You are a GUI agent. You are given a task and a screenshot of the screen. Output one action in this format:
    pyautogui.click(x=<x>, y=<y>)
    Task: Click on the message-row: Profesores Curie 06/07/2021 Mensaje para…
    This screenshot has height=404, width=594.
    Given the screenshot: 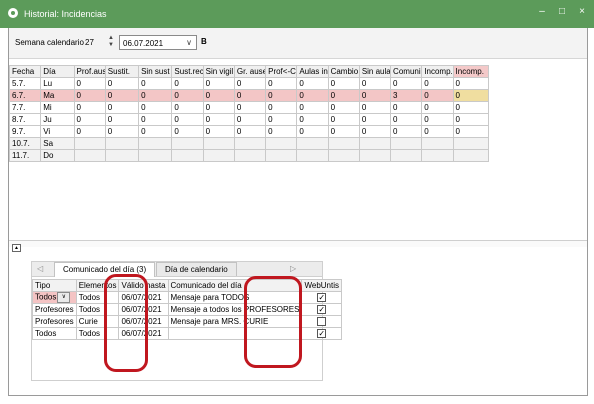 What is the action you would take?
    pyautogui.click(x=187, y=321)
    